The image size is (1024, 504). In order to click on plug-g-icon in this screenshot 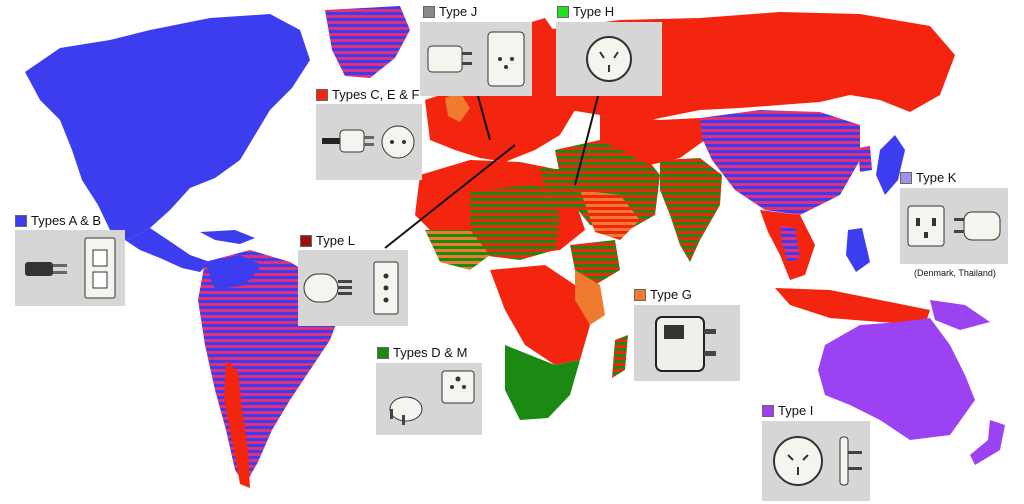, I will do `click(685, 344)`.